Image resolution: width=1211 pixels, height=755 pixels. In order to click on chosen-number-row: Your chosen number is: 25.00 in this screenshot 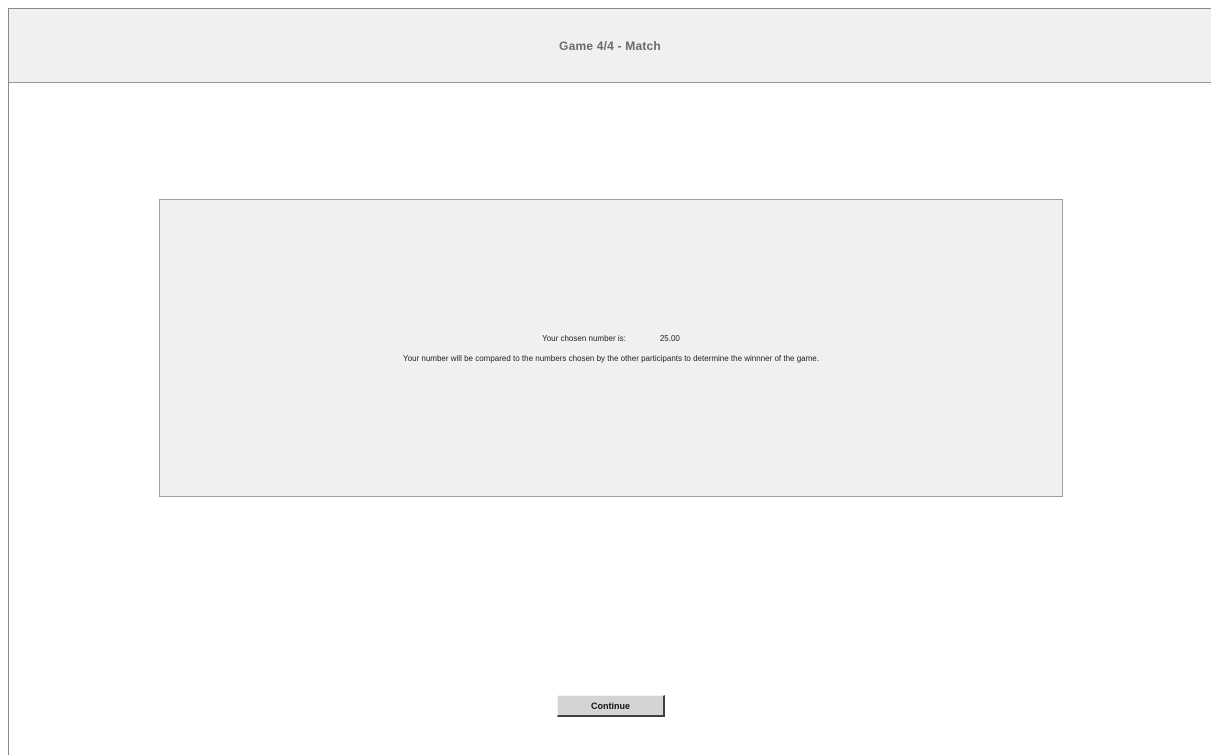, I will do `click(611, 338)`.